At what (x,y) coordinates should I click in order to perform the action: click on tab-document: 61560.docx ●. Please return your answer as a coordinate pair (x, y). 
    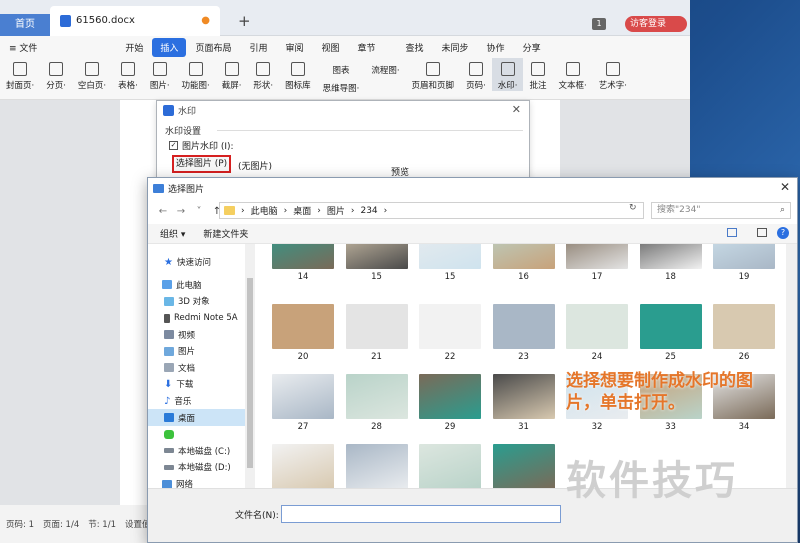
    Looking at the image, I should click on (135, 21).